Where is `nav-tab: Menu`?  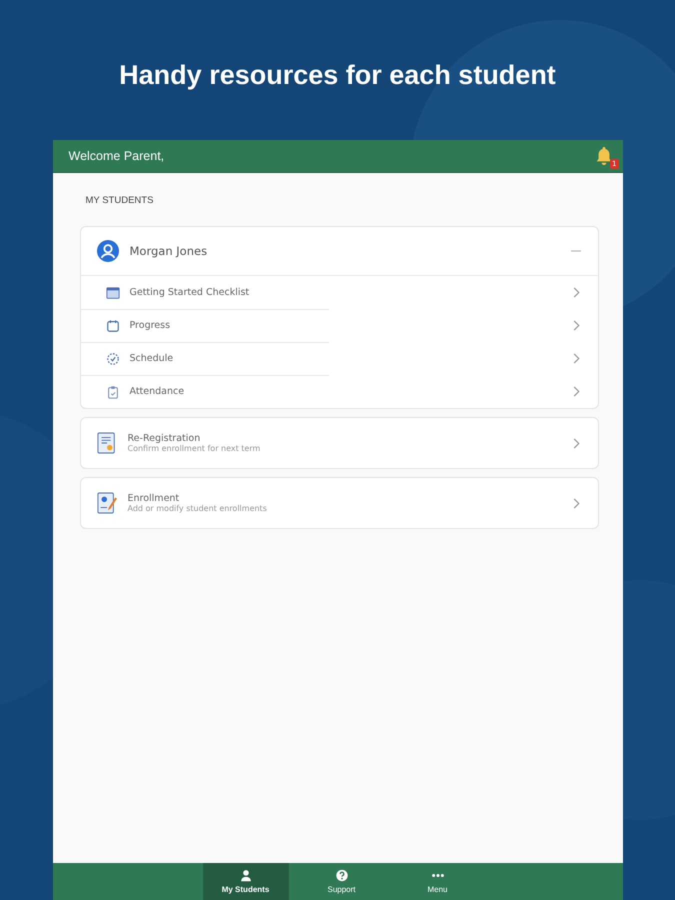 nav-tab: Menu is located at coordinates (437, 881).